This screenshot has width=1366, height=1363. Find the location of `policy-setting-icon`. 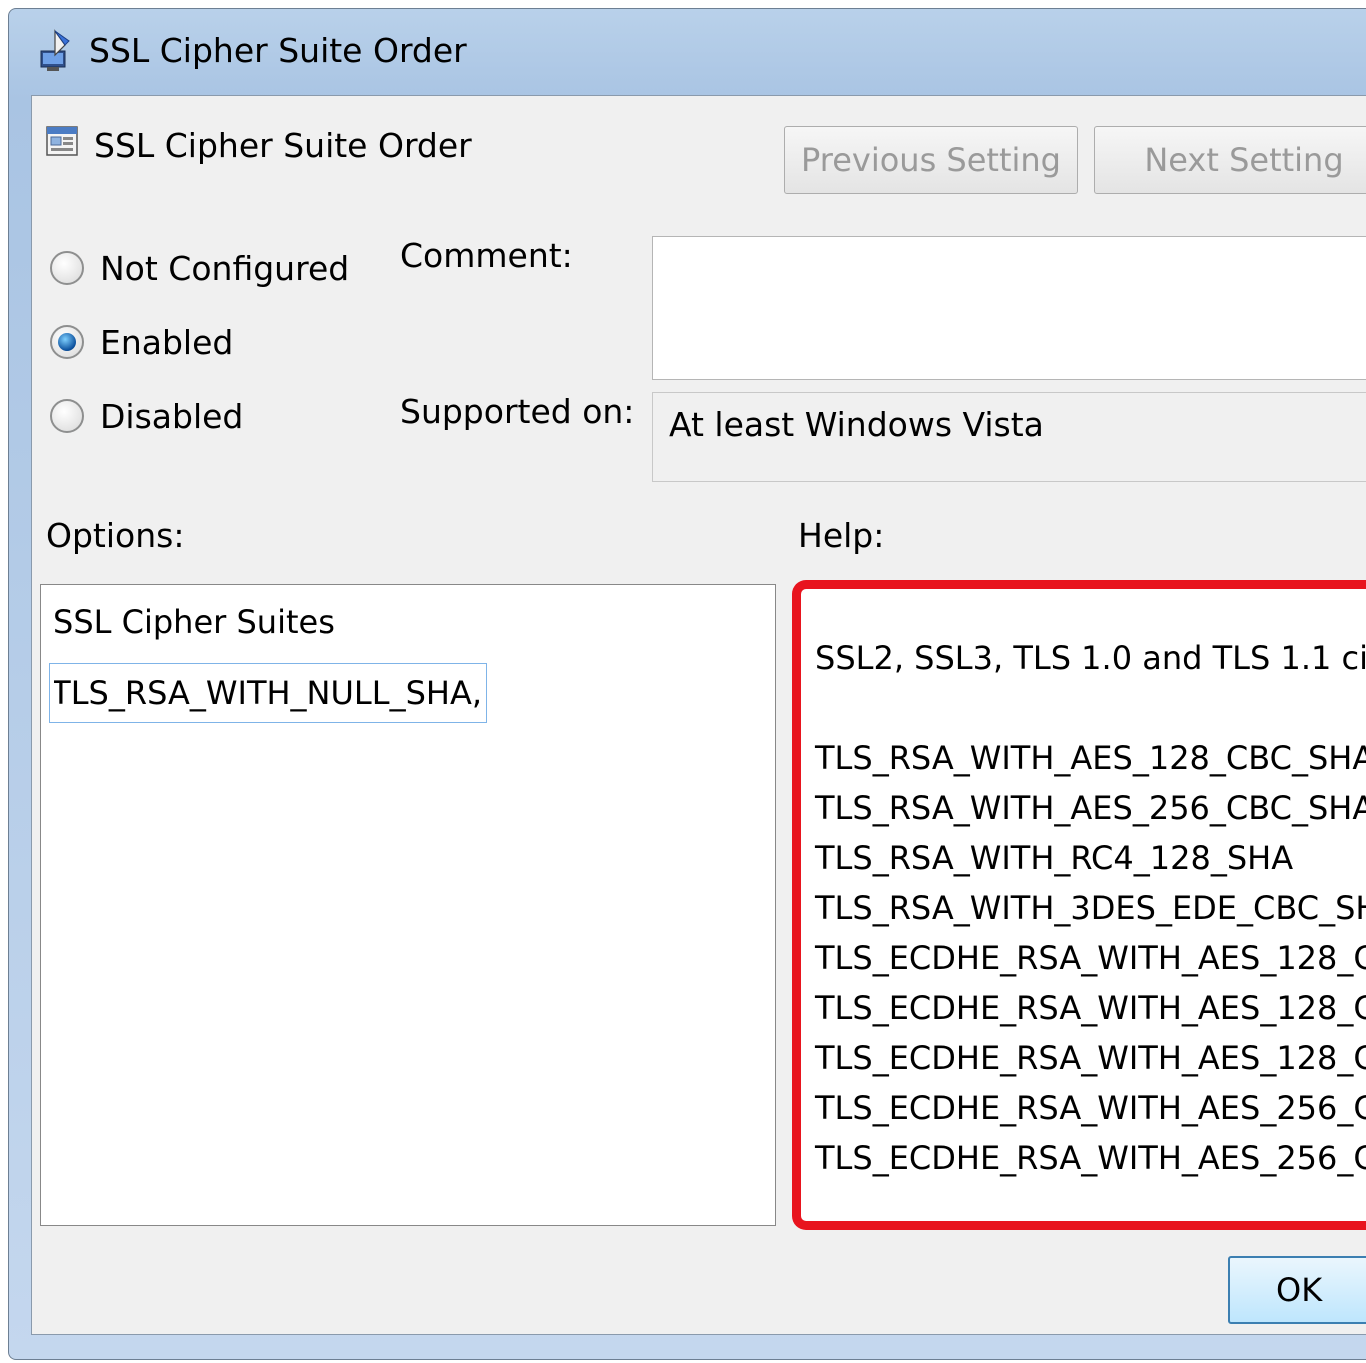

policy-setting-icon is located at coordinates (62, 141).